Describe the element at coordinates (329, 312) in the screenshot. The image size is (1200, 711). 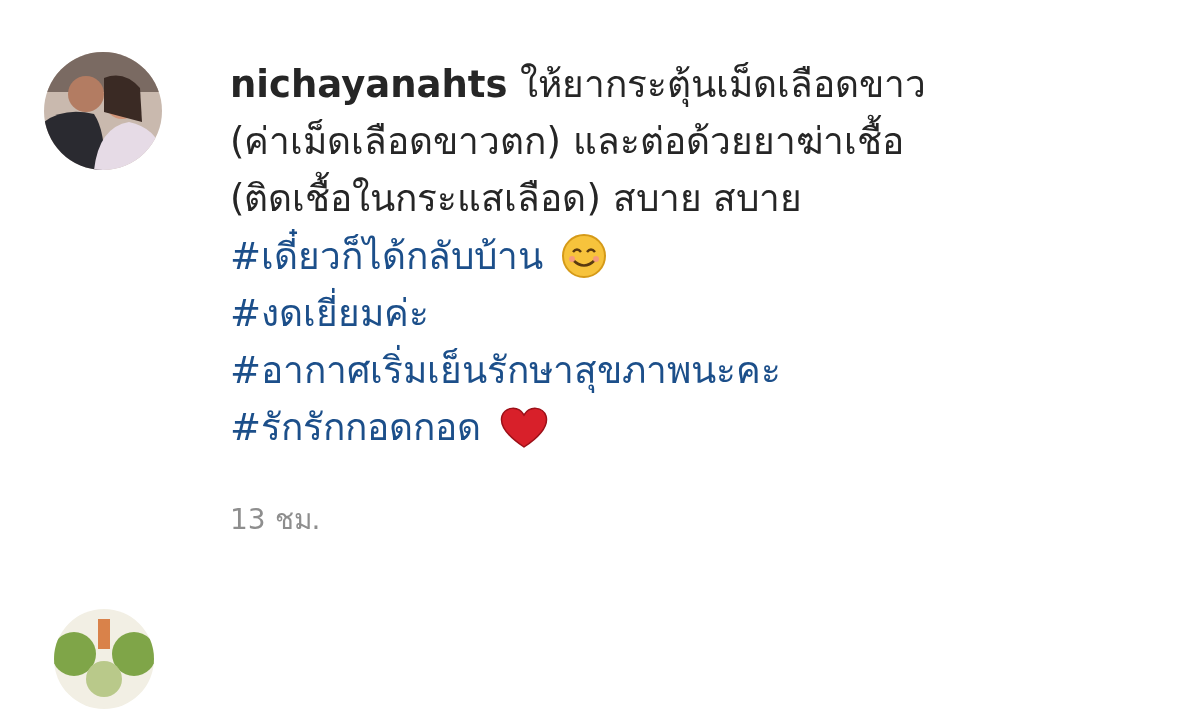
I see `hashtag-link: #งดเยี่ยมค่ะ` at that location.